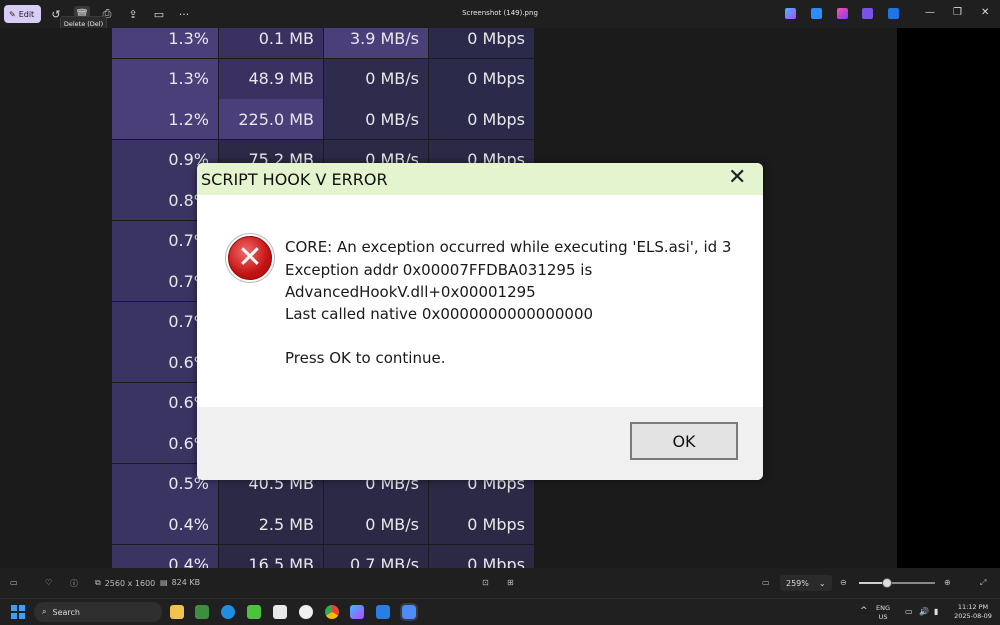 Image resolution: width=1000 pixels, height=625 pixels. I want to click on file-title: Screenshot (149).png, so click(500, 13).